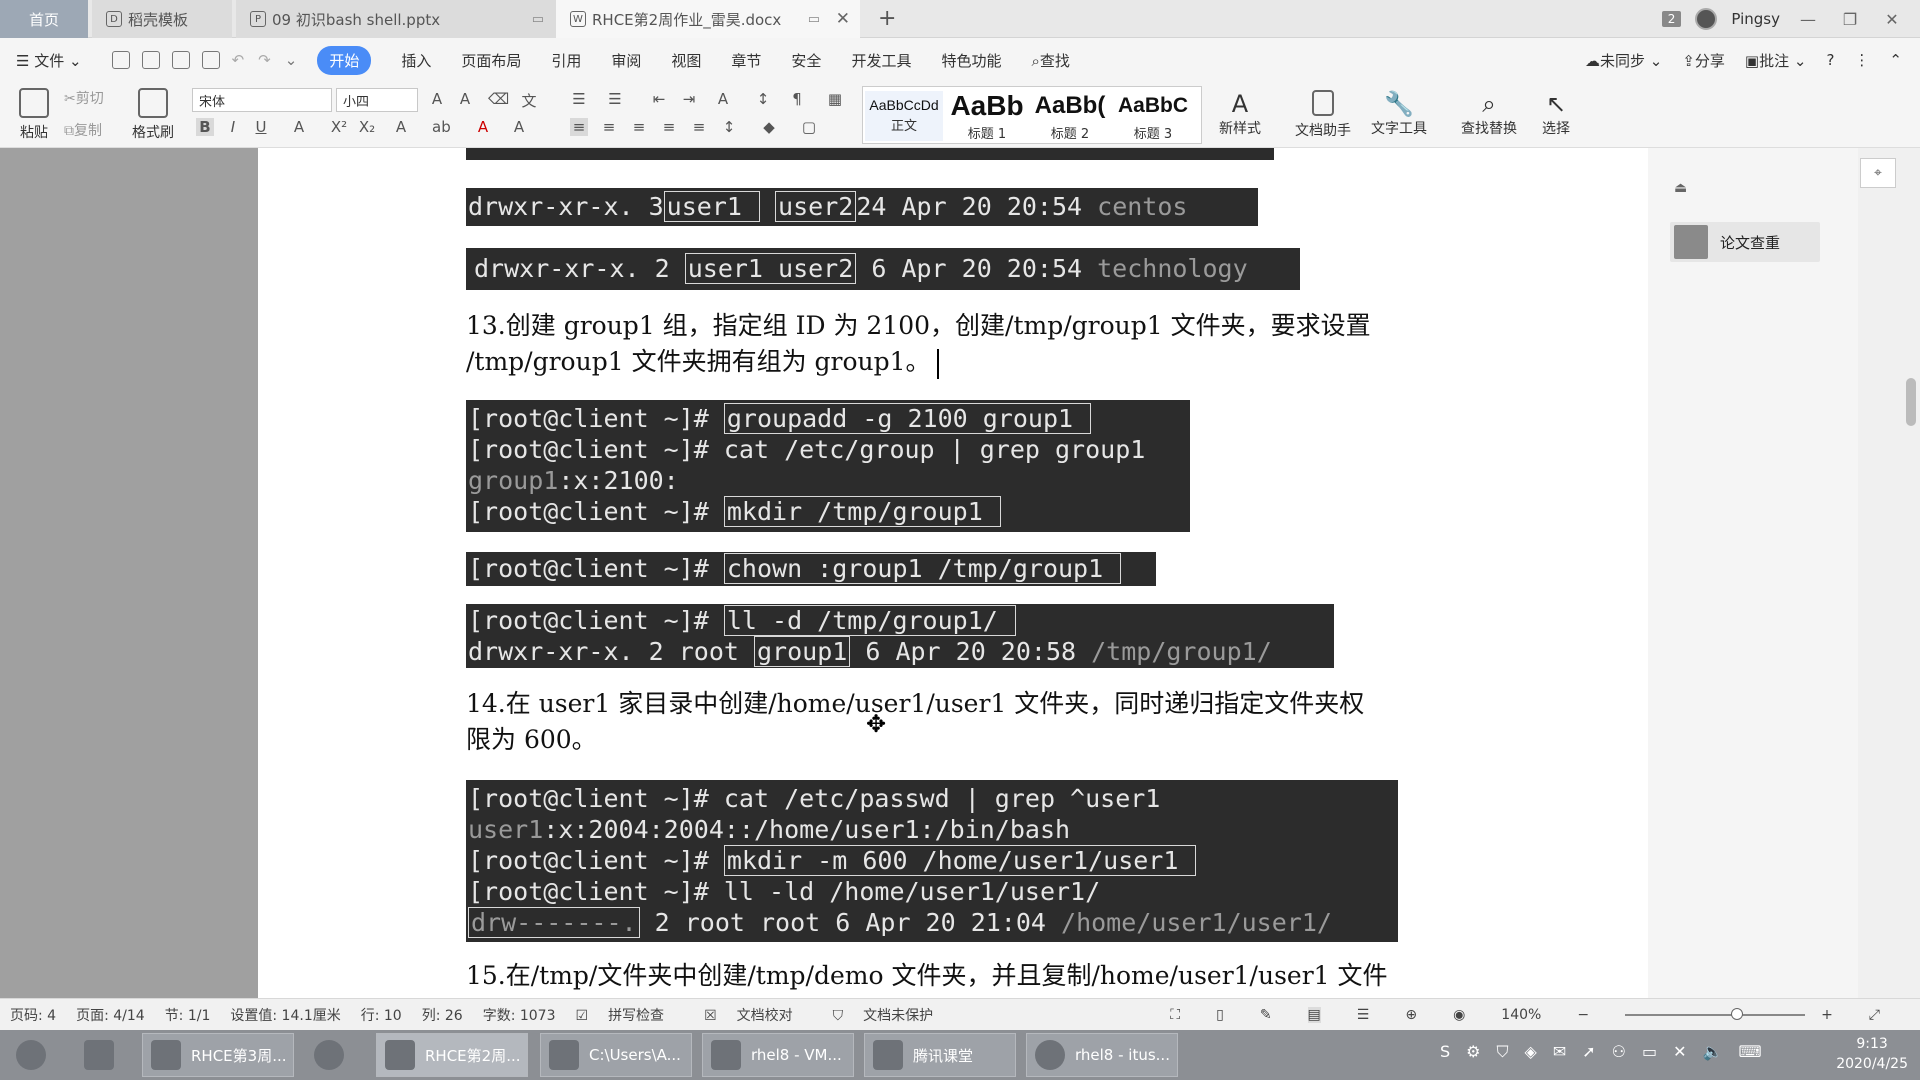 The width and height of the screenshot is (1920, 1080). I want to click on menu-insert: 插入, so click(416, 60).